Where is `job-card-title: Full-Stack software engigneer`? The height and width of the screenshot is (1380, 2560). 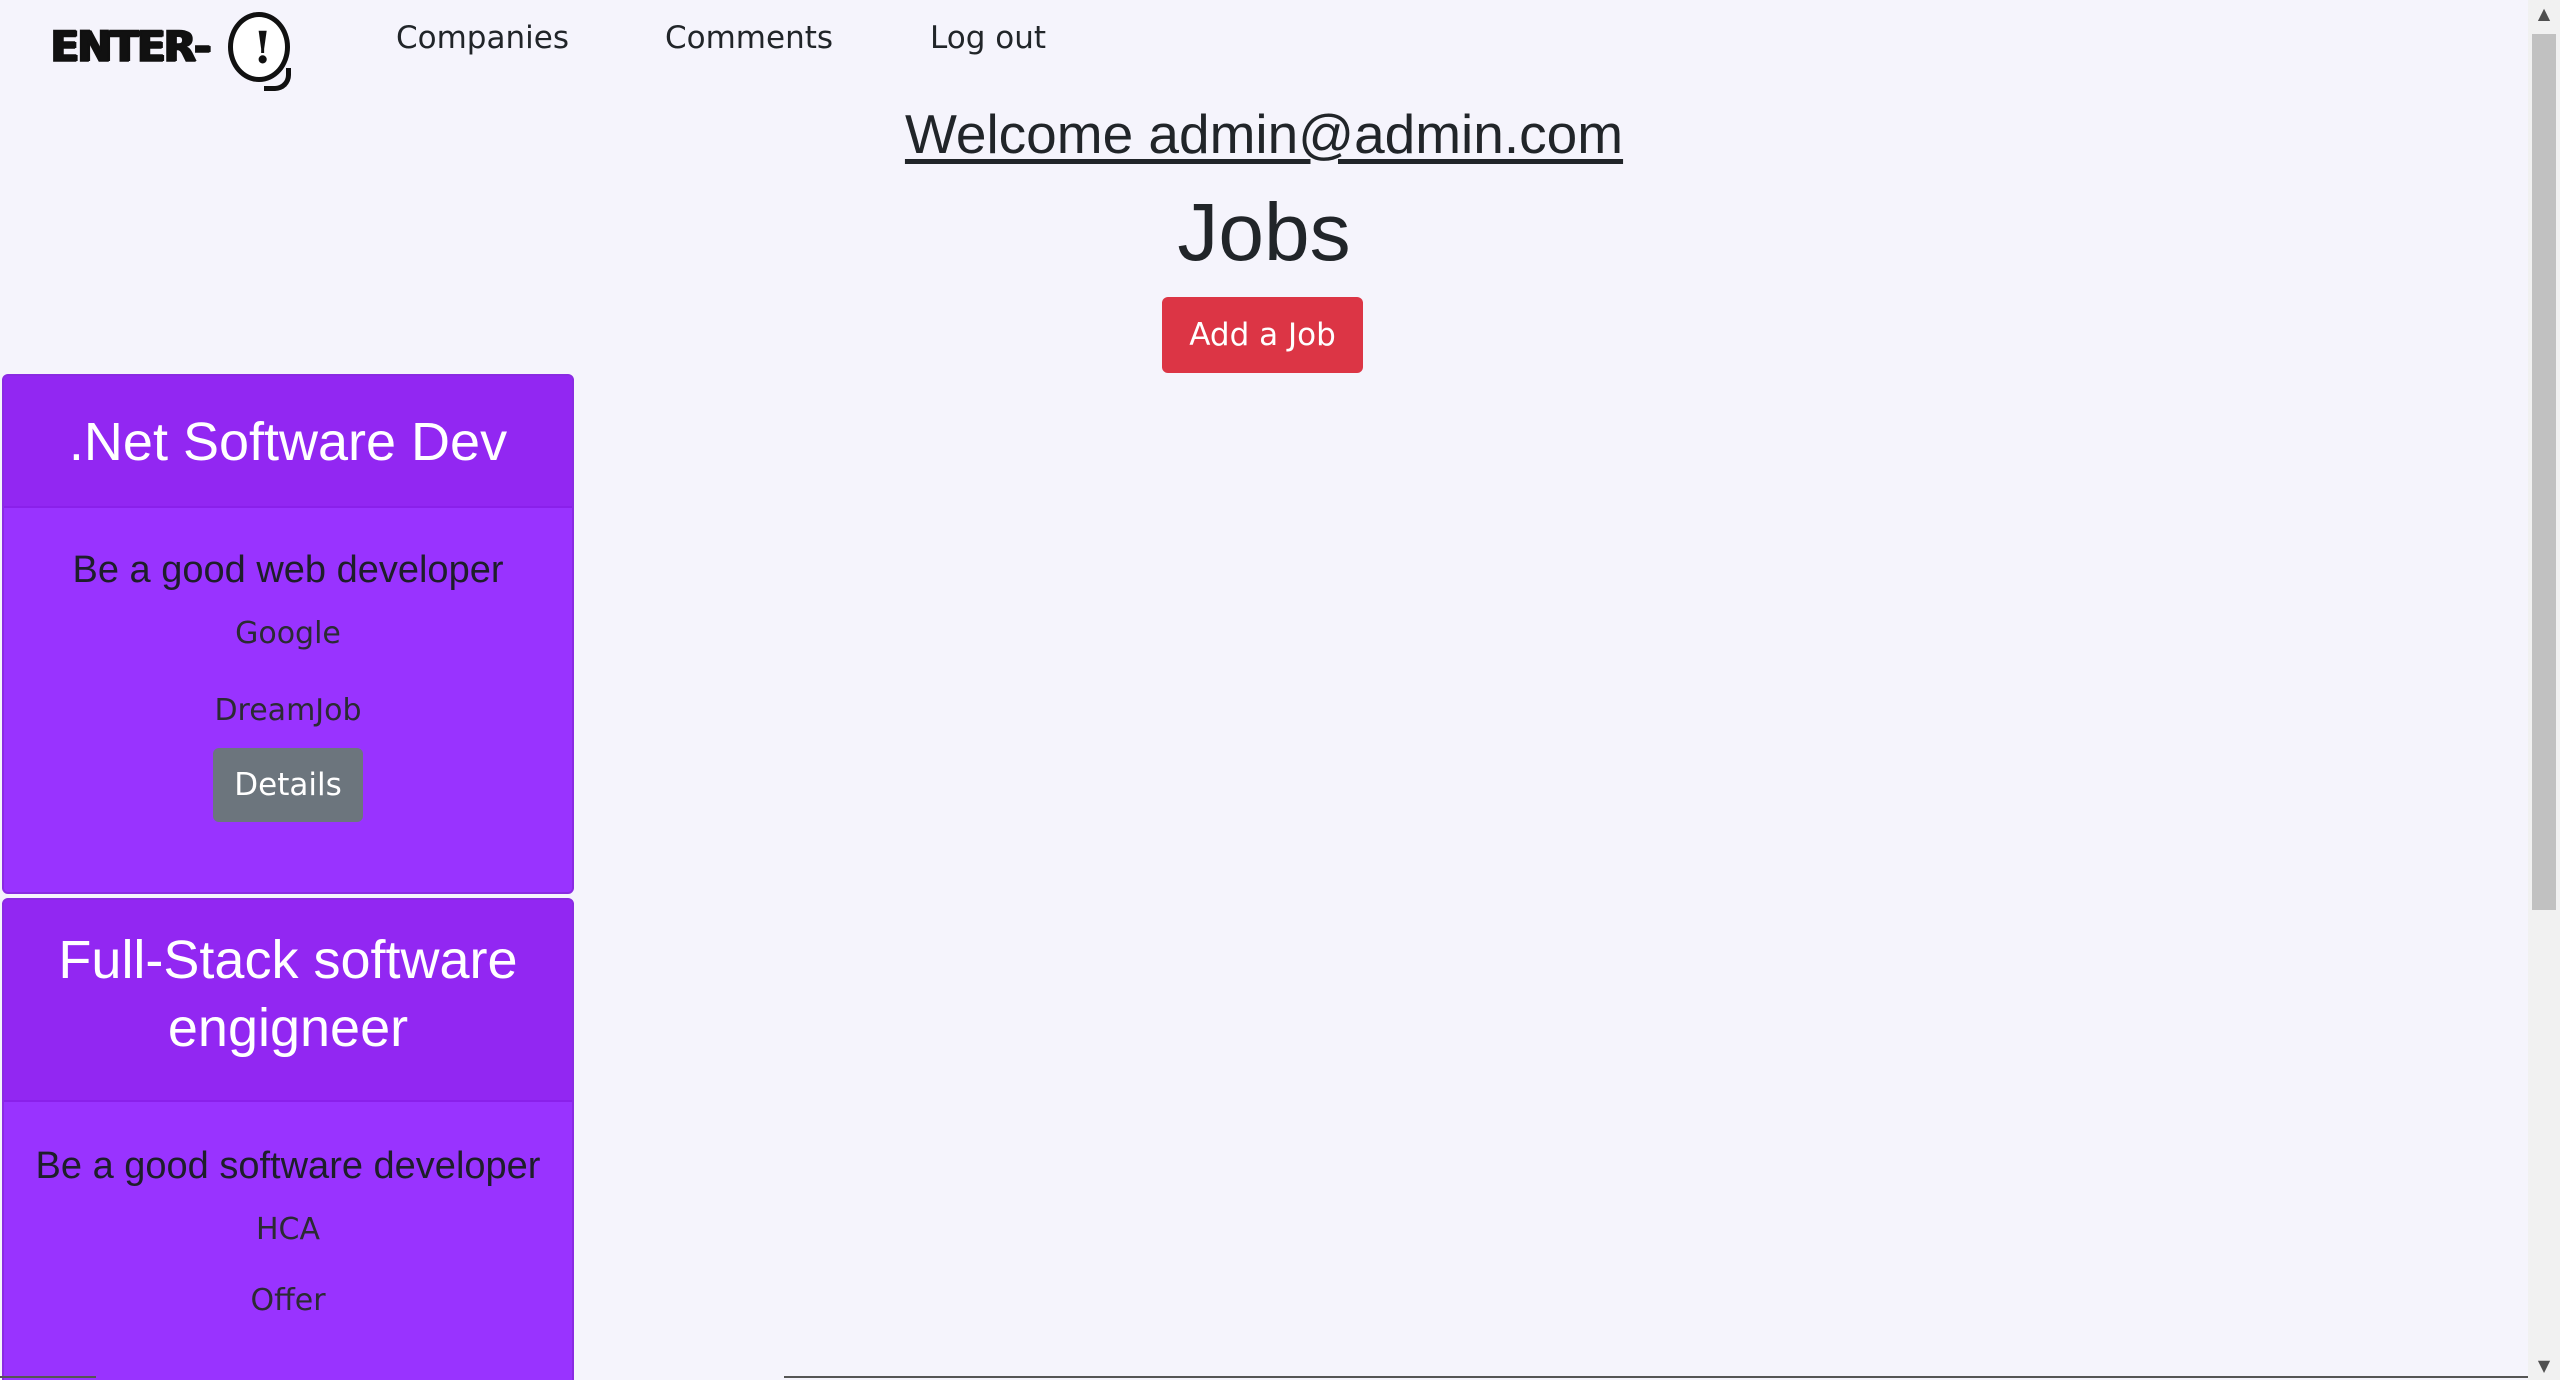
job-card-title: Full-Stack software engigneer is located at coordinates (288, 1001).